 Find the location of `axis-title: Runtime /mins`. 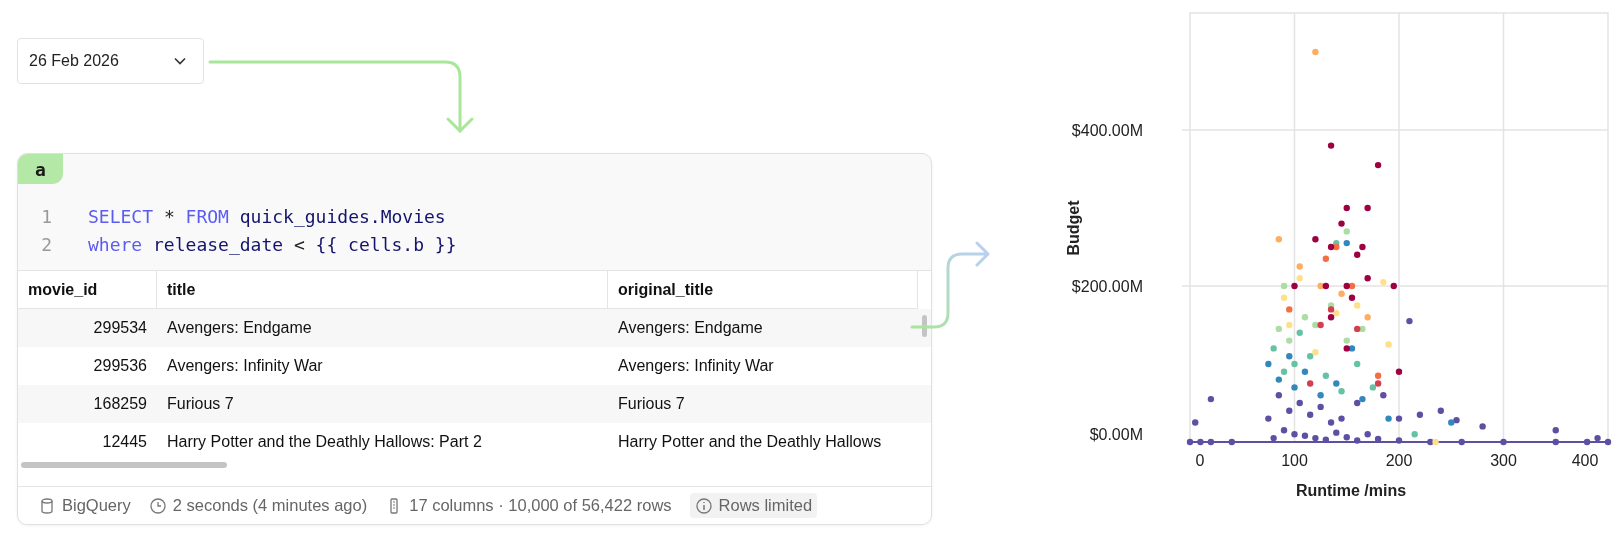

axis-title: Runtime /mins is located at coordinates (1351, 490).